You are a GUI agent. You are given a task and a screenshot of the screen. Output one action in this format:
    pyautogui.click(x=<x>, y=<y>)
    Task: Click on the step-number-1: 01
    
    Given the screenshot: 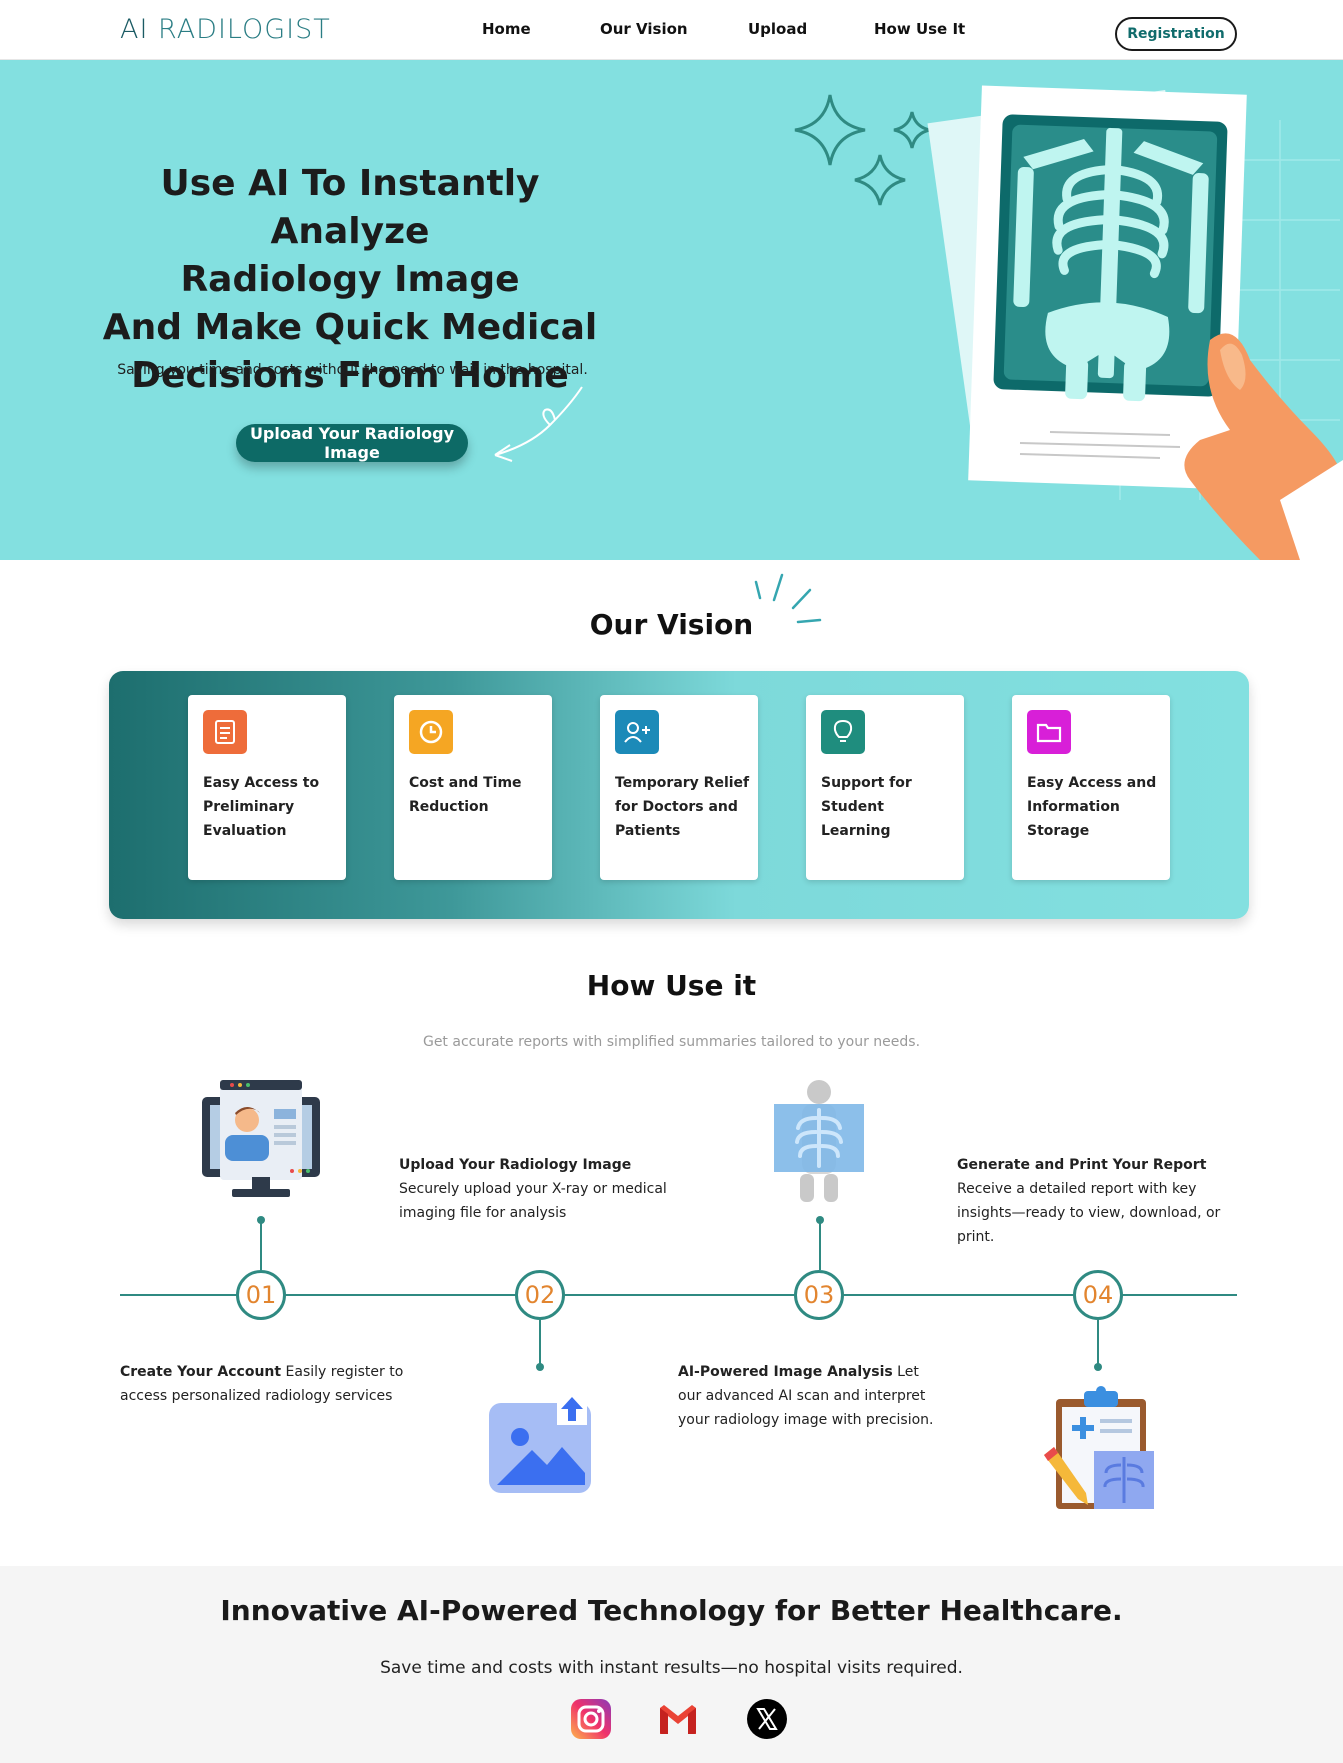 What is the action you would take?
    pyautogui.click(x=261, y=1295)
    